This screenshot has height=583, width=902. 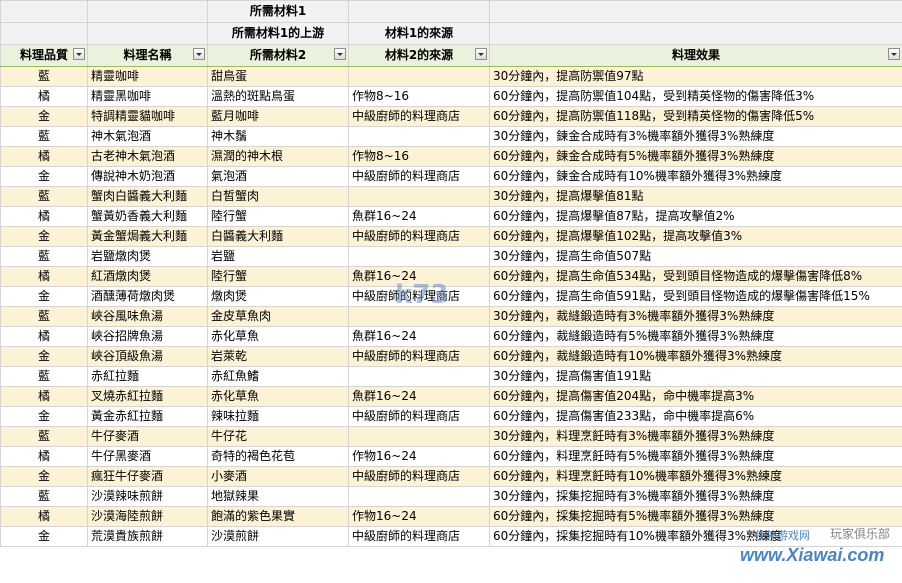 What do you see at coordinates (147, 216) in the screenshot?
I see `cell-dish-name: 蟹黃奶香義大利麵` at bounding box center [147, 216].